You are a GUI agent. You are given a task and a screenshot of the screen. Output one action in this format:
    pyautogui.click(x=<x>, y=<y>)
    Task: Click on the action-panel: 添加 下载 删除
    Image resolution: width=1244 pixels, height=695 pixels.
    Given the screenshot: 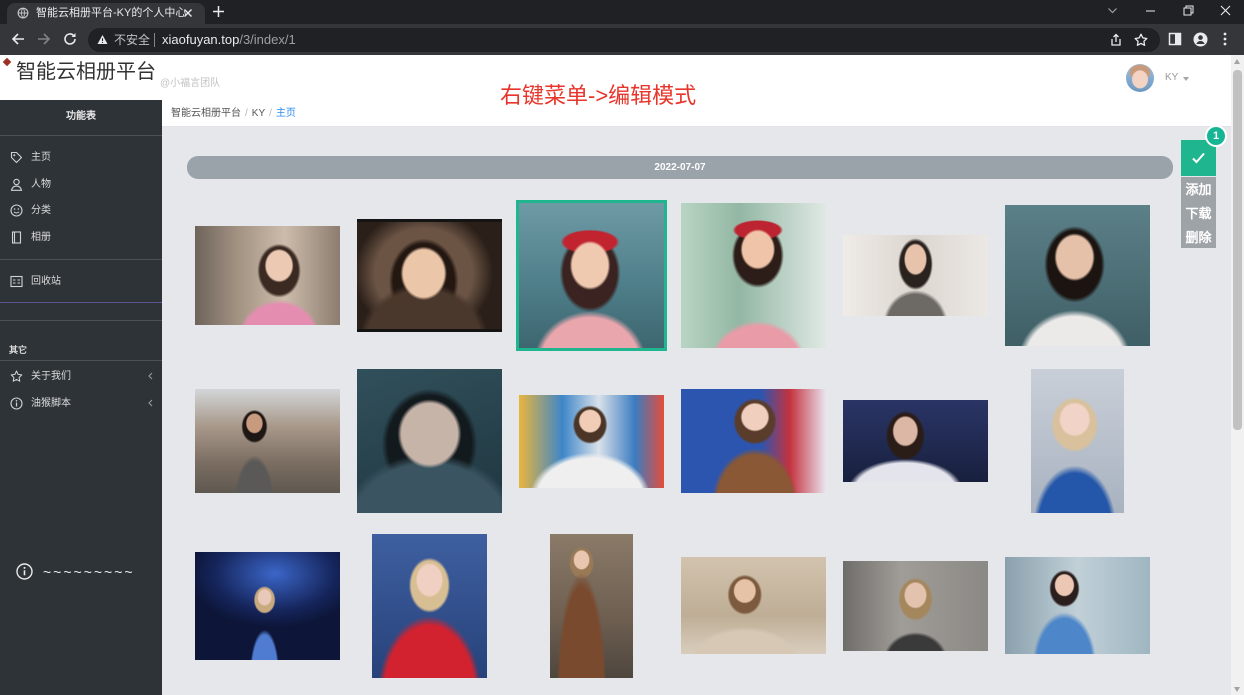 What is the action you would take?
    pyautogui.click(x=1198, y=212)
    